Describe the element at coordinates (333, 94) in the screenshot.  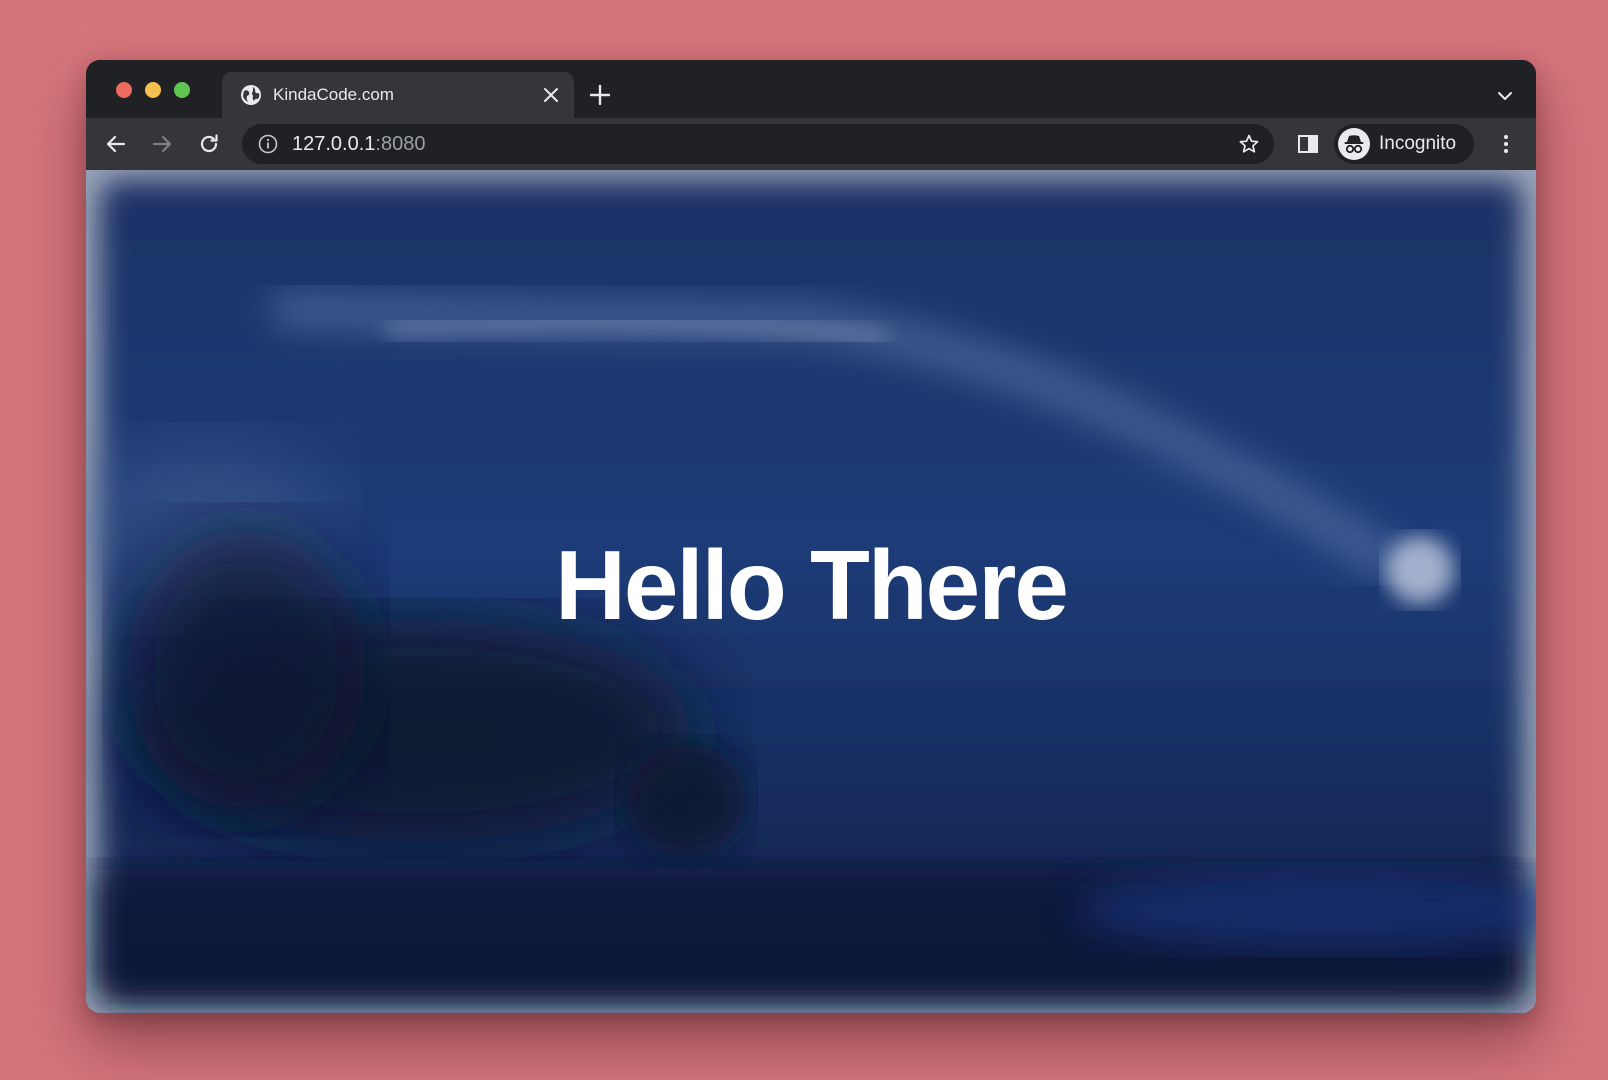
I see `tab-title: KindaCode.com` at that location.